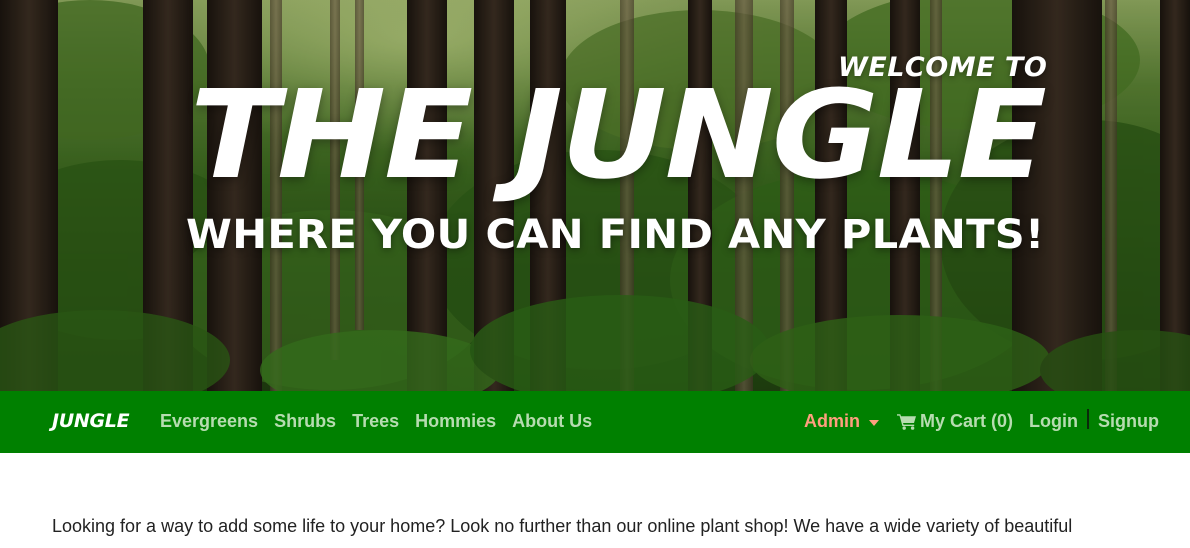 This screenshot has height=548, width=1190. I want to click on nav-divider, so click(1088, 418).